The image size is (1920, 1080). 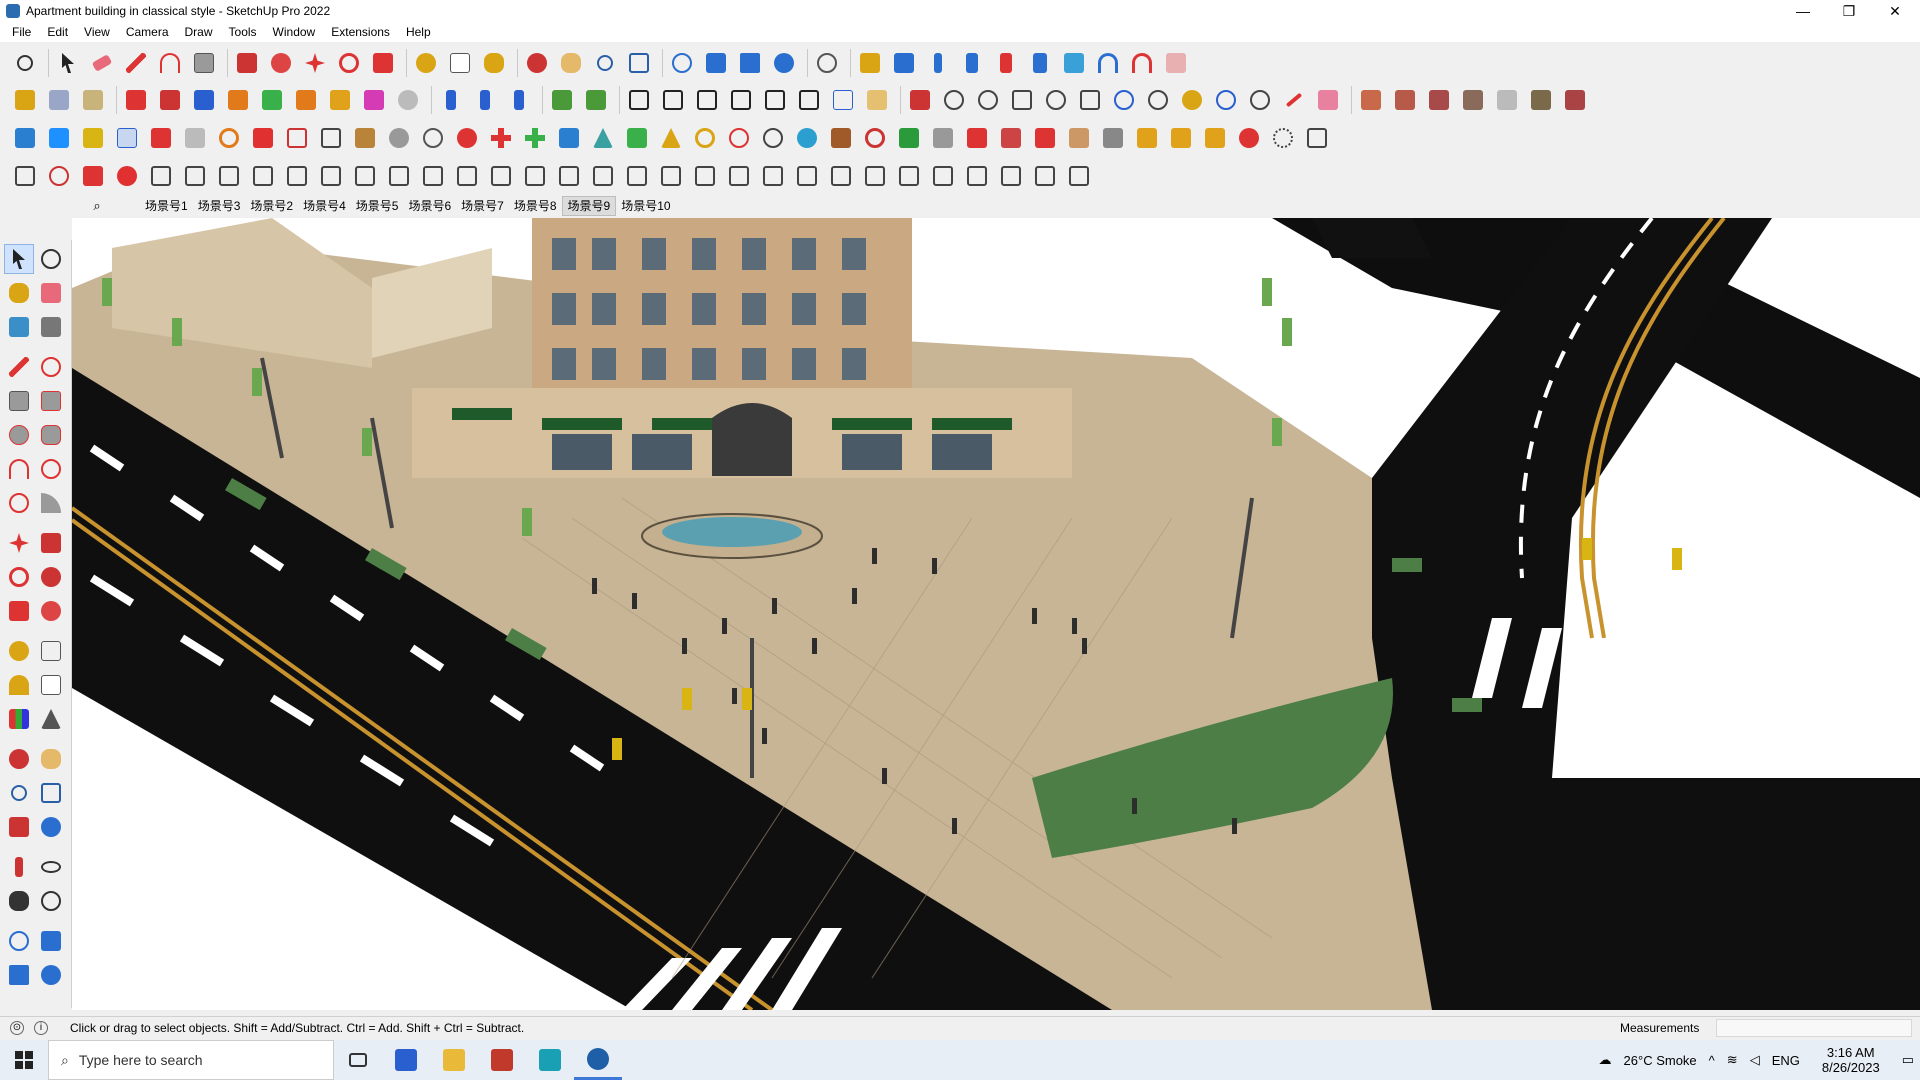 What do you see at coordinates (1803, 11) in the screenshot?
I see `minimize-button: —` at bounding box center [1803, 11].